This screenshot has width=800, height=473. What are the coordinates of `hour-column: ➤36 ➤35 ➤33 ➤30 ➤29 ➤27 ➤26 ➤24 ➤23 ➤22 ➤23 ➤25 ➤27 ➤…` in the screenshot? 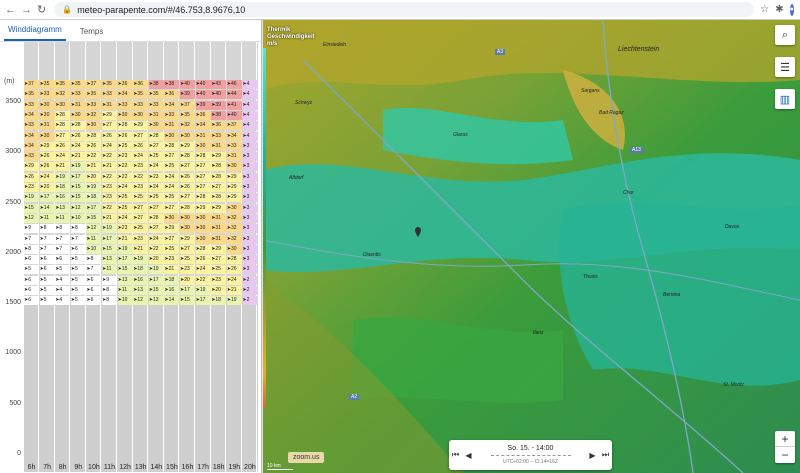 It's located at (141, 257).